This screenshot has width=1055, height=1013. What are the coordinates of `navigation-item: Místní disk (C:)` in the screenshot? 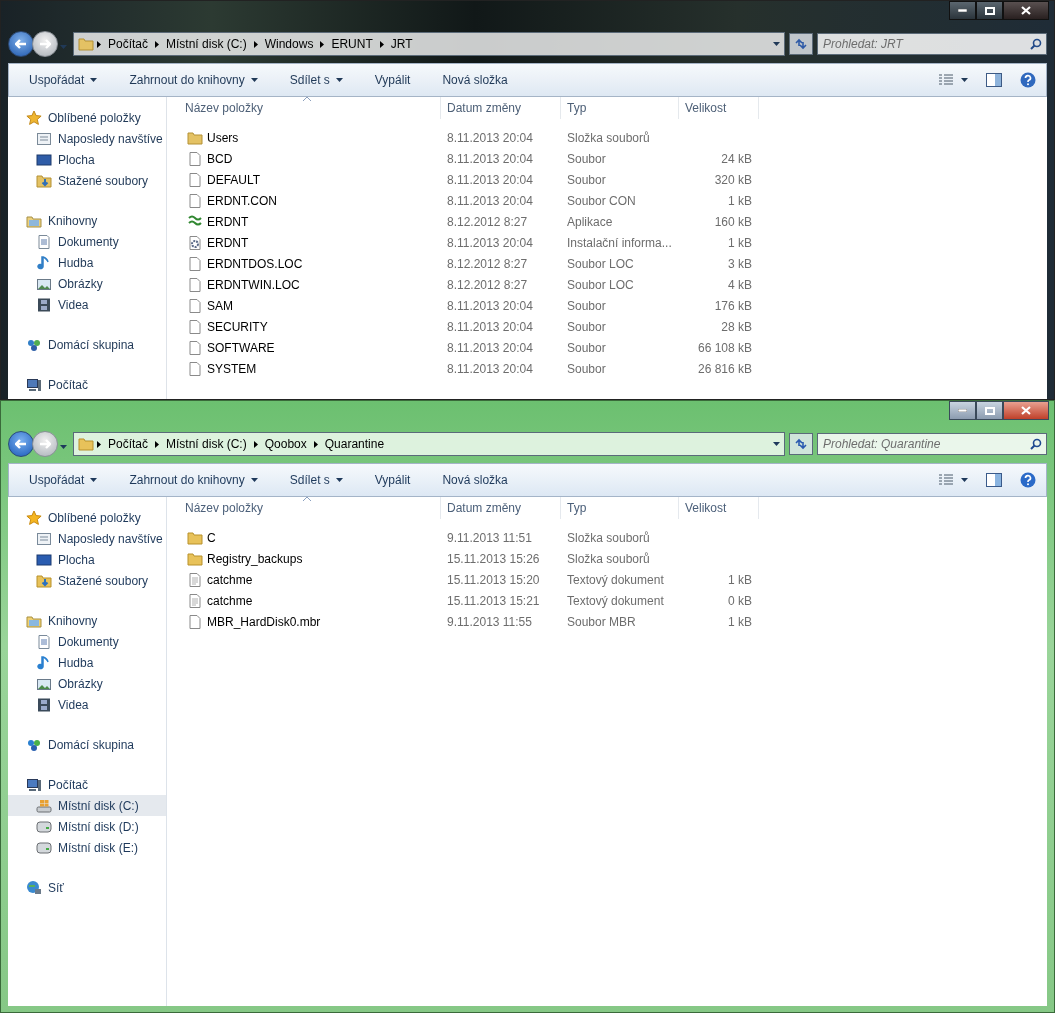 It's located at (87, 805).